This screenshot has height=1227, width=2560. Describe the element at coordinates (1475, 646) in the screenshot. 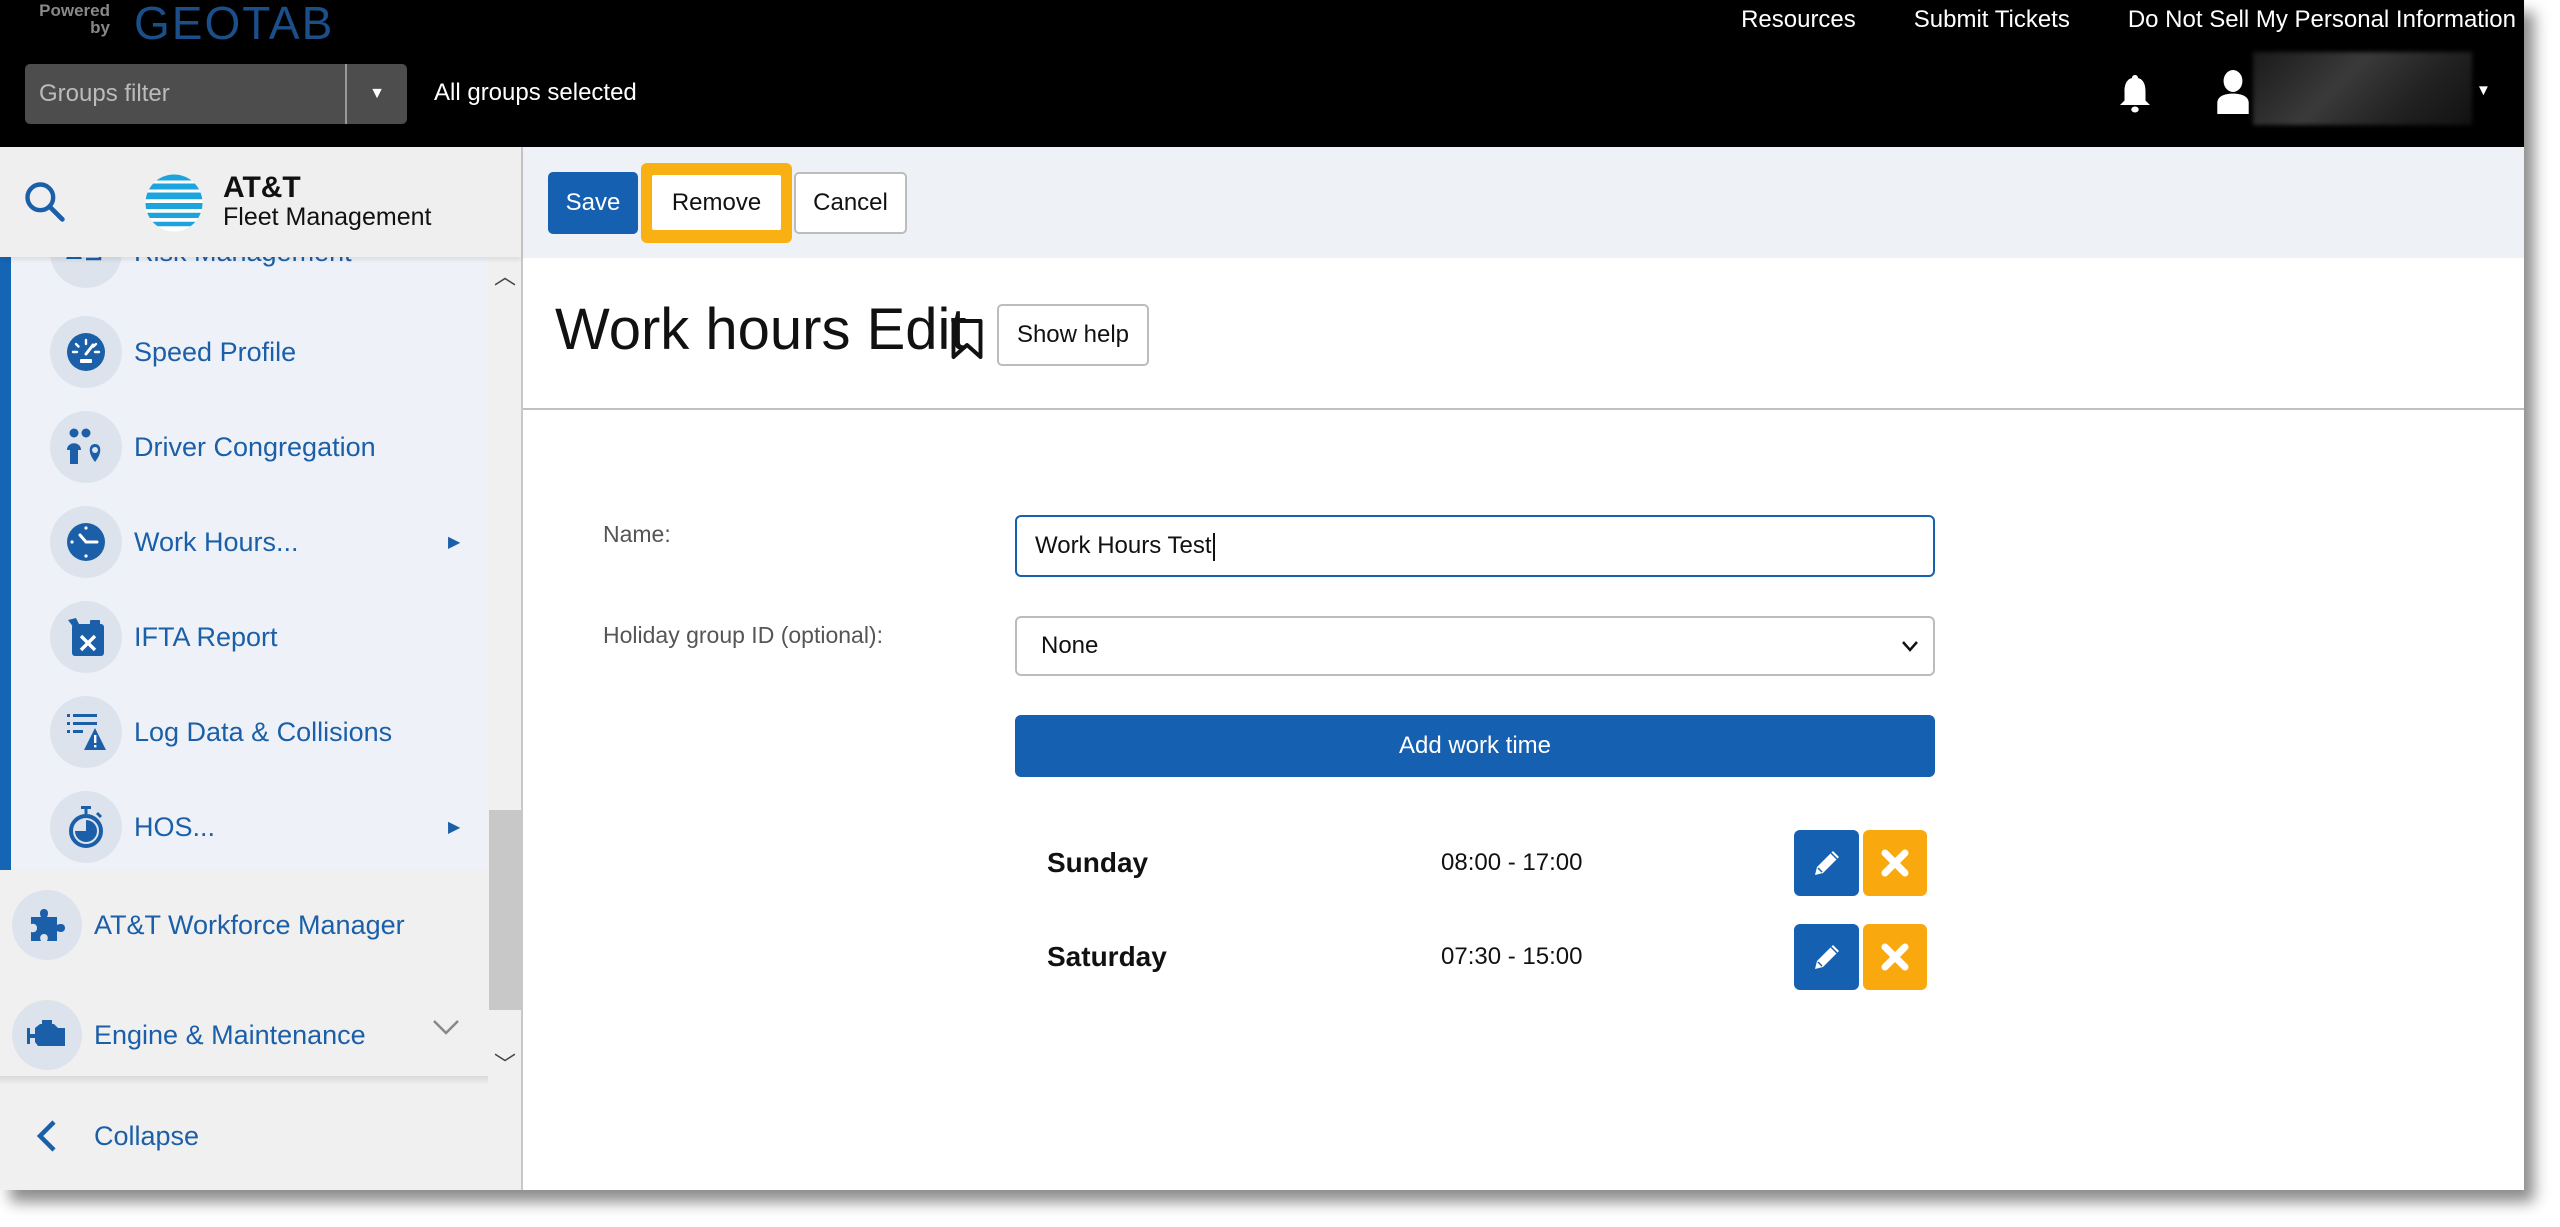

I see `holiday-group-select: None` at that location.